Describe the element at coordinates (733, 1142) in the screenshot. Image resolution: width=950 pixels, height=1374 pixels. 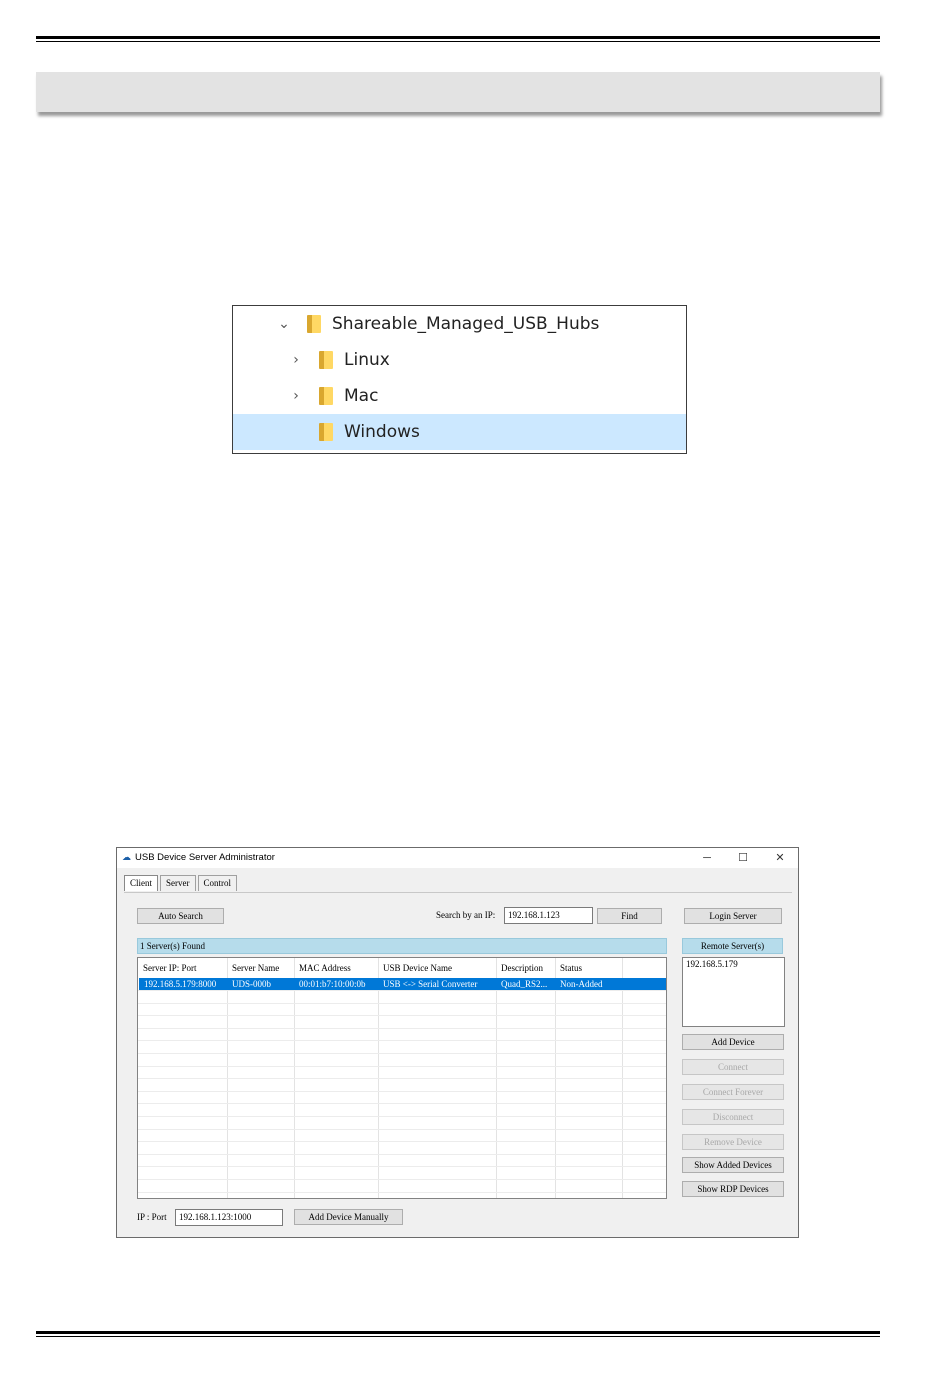
I see `remove-device-button: Remove Device` at that location.